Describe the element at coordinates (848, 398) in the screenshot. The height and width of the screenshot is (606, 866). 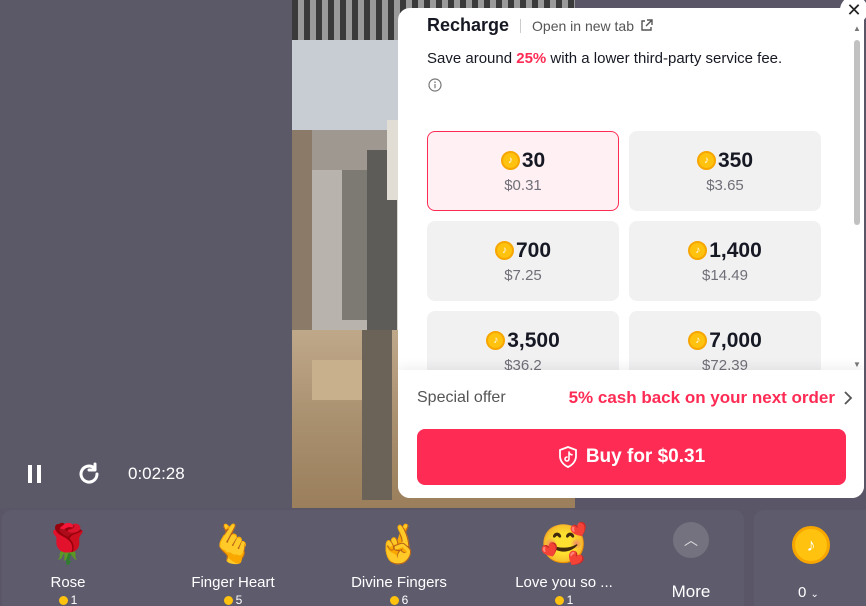
I see `chevron-right-icon` at that location.